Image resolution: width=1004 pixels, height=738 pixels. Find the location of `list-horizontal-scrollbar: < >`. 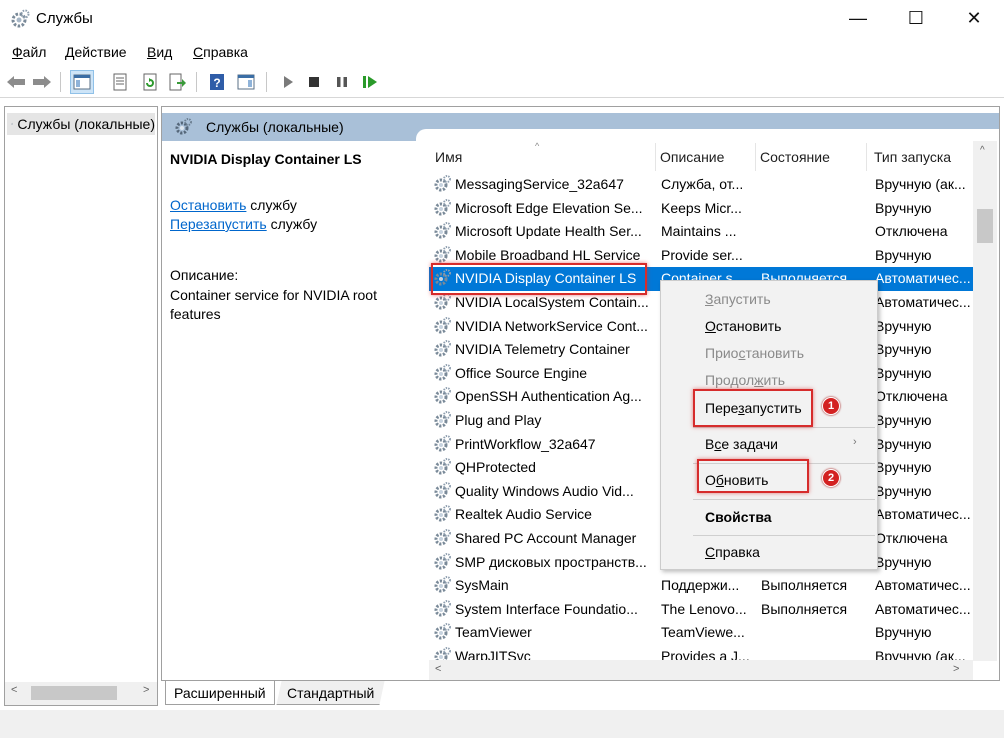

list-horizontal-scrollbar: < > is located at coordinates (701, 670).